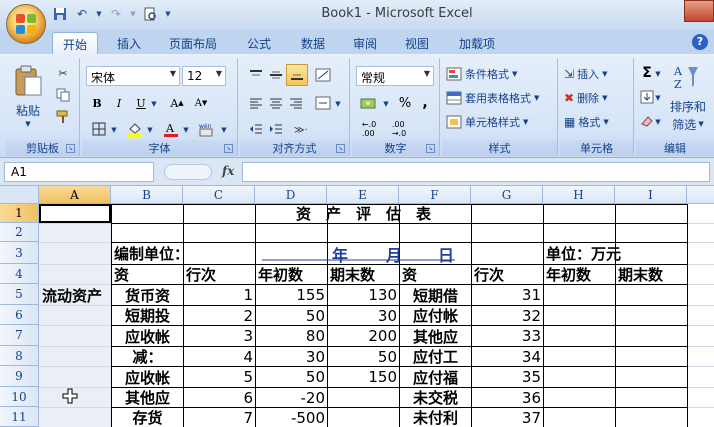  Describe the element at coordinates (75, 43) in the screenshot. I see `tab-home: 开始` at that location.